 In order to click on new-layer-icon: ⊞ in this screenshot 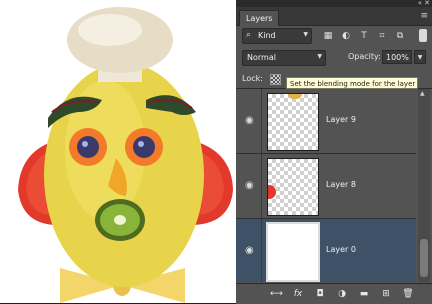, I will do `click(386, 294)`.